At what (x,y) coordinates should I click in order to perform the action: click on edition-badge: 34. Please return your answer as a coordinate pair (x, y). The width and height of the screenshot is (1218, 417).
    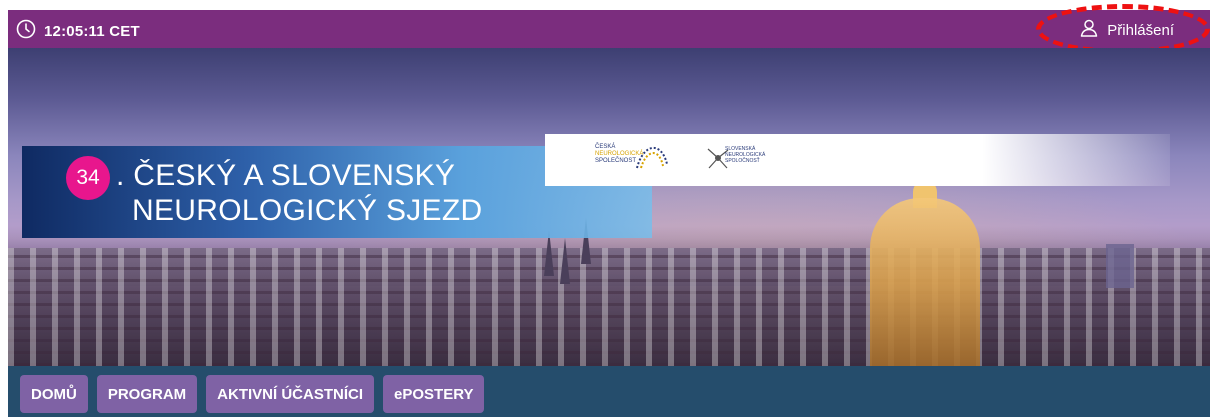
    Looking at the image, I should click on (88, 178).